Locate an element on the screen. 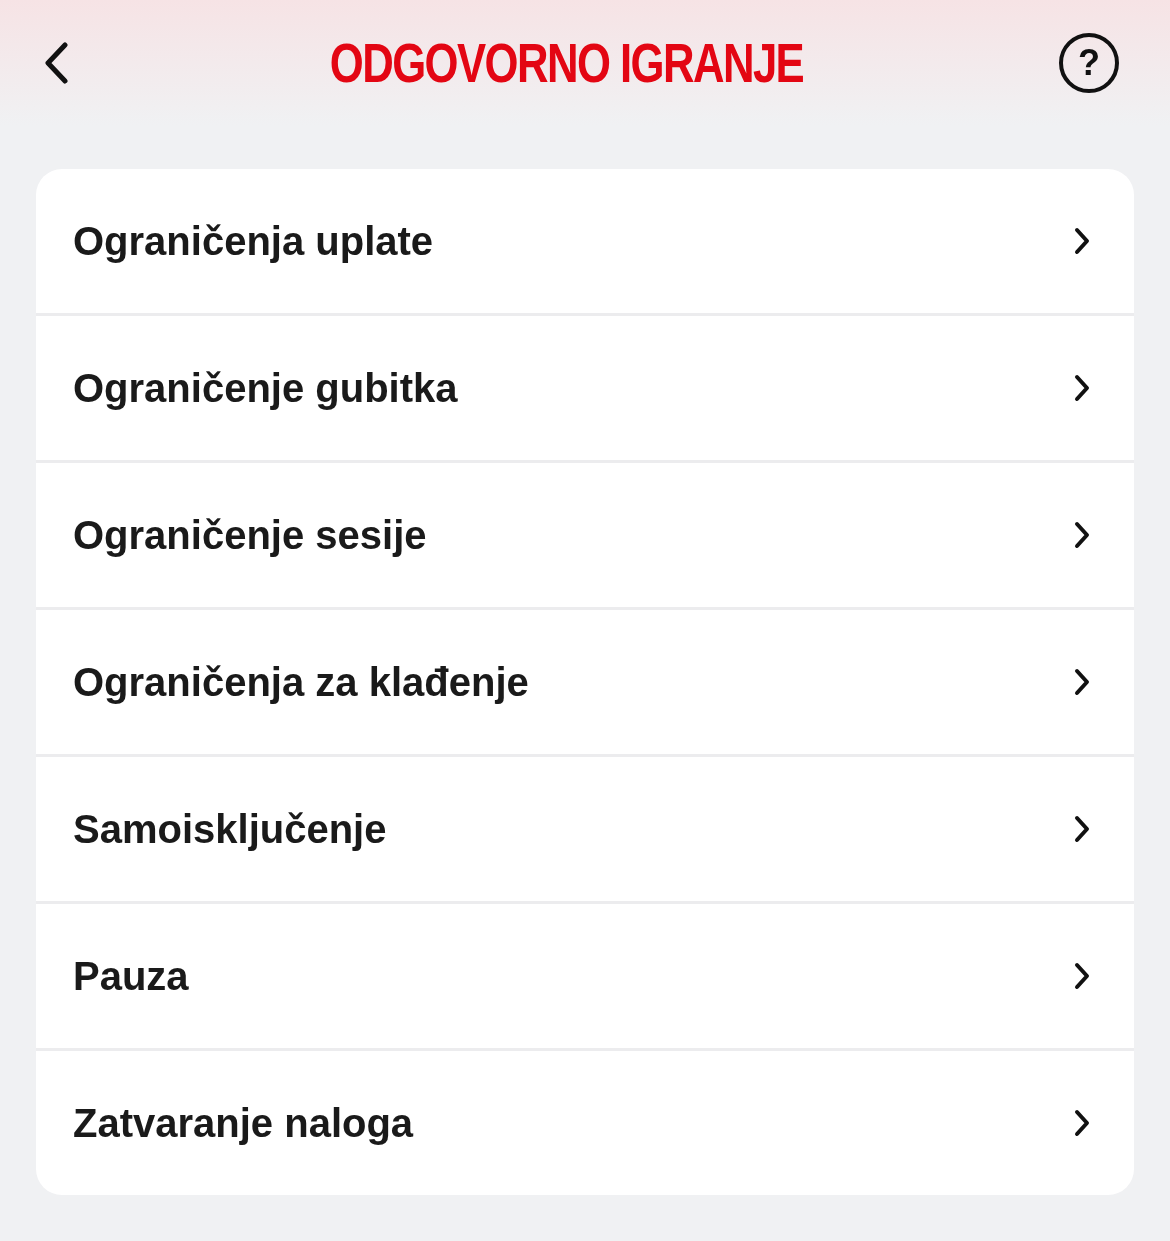 This screenshot has height=1241, width=1170. back-icon is located at coordinates (56, 62).